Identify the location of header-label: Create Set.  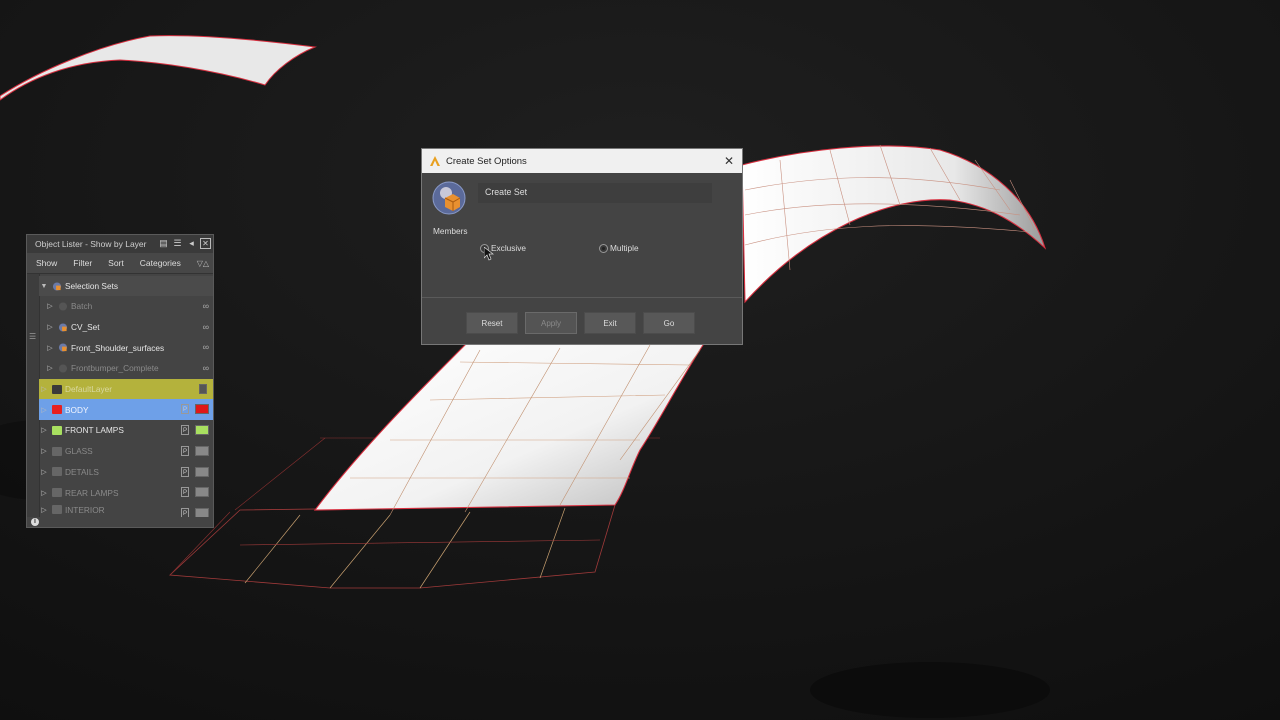
(506, 192).